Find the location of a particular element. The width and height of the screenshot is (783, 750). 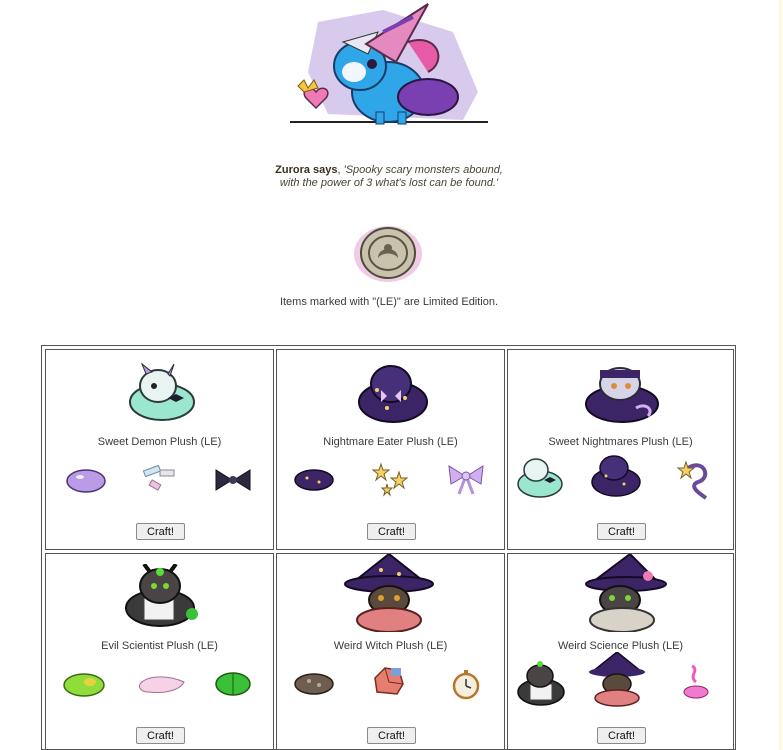

green-disc-icon is located at coordinates (233, 686).